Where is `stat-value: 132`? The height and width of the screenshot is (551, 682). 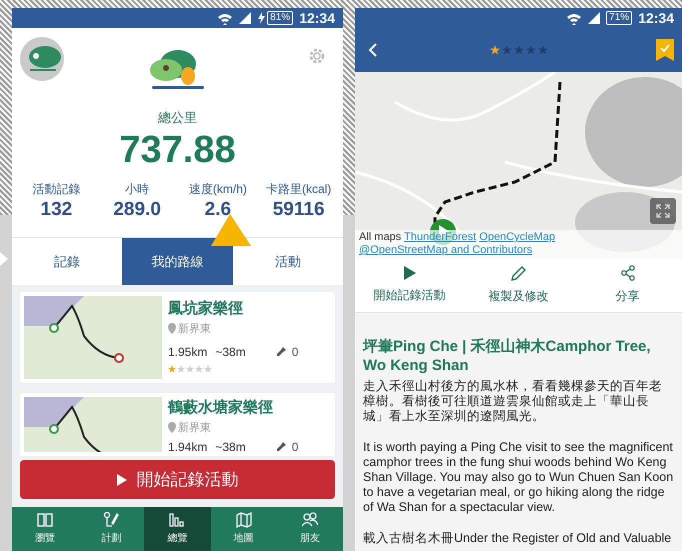 stat-value: 132 is located at coordinates (56, 210).